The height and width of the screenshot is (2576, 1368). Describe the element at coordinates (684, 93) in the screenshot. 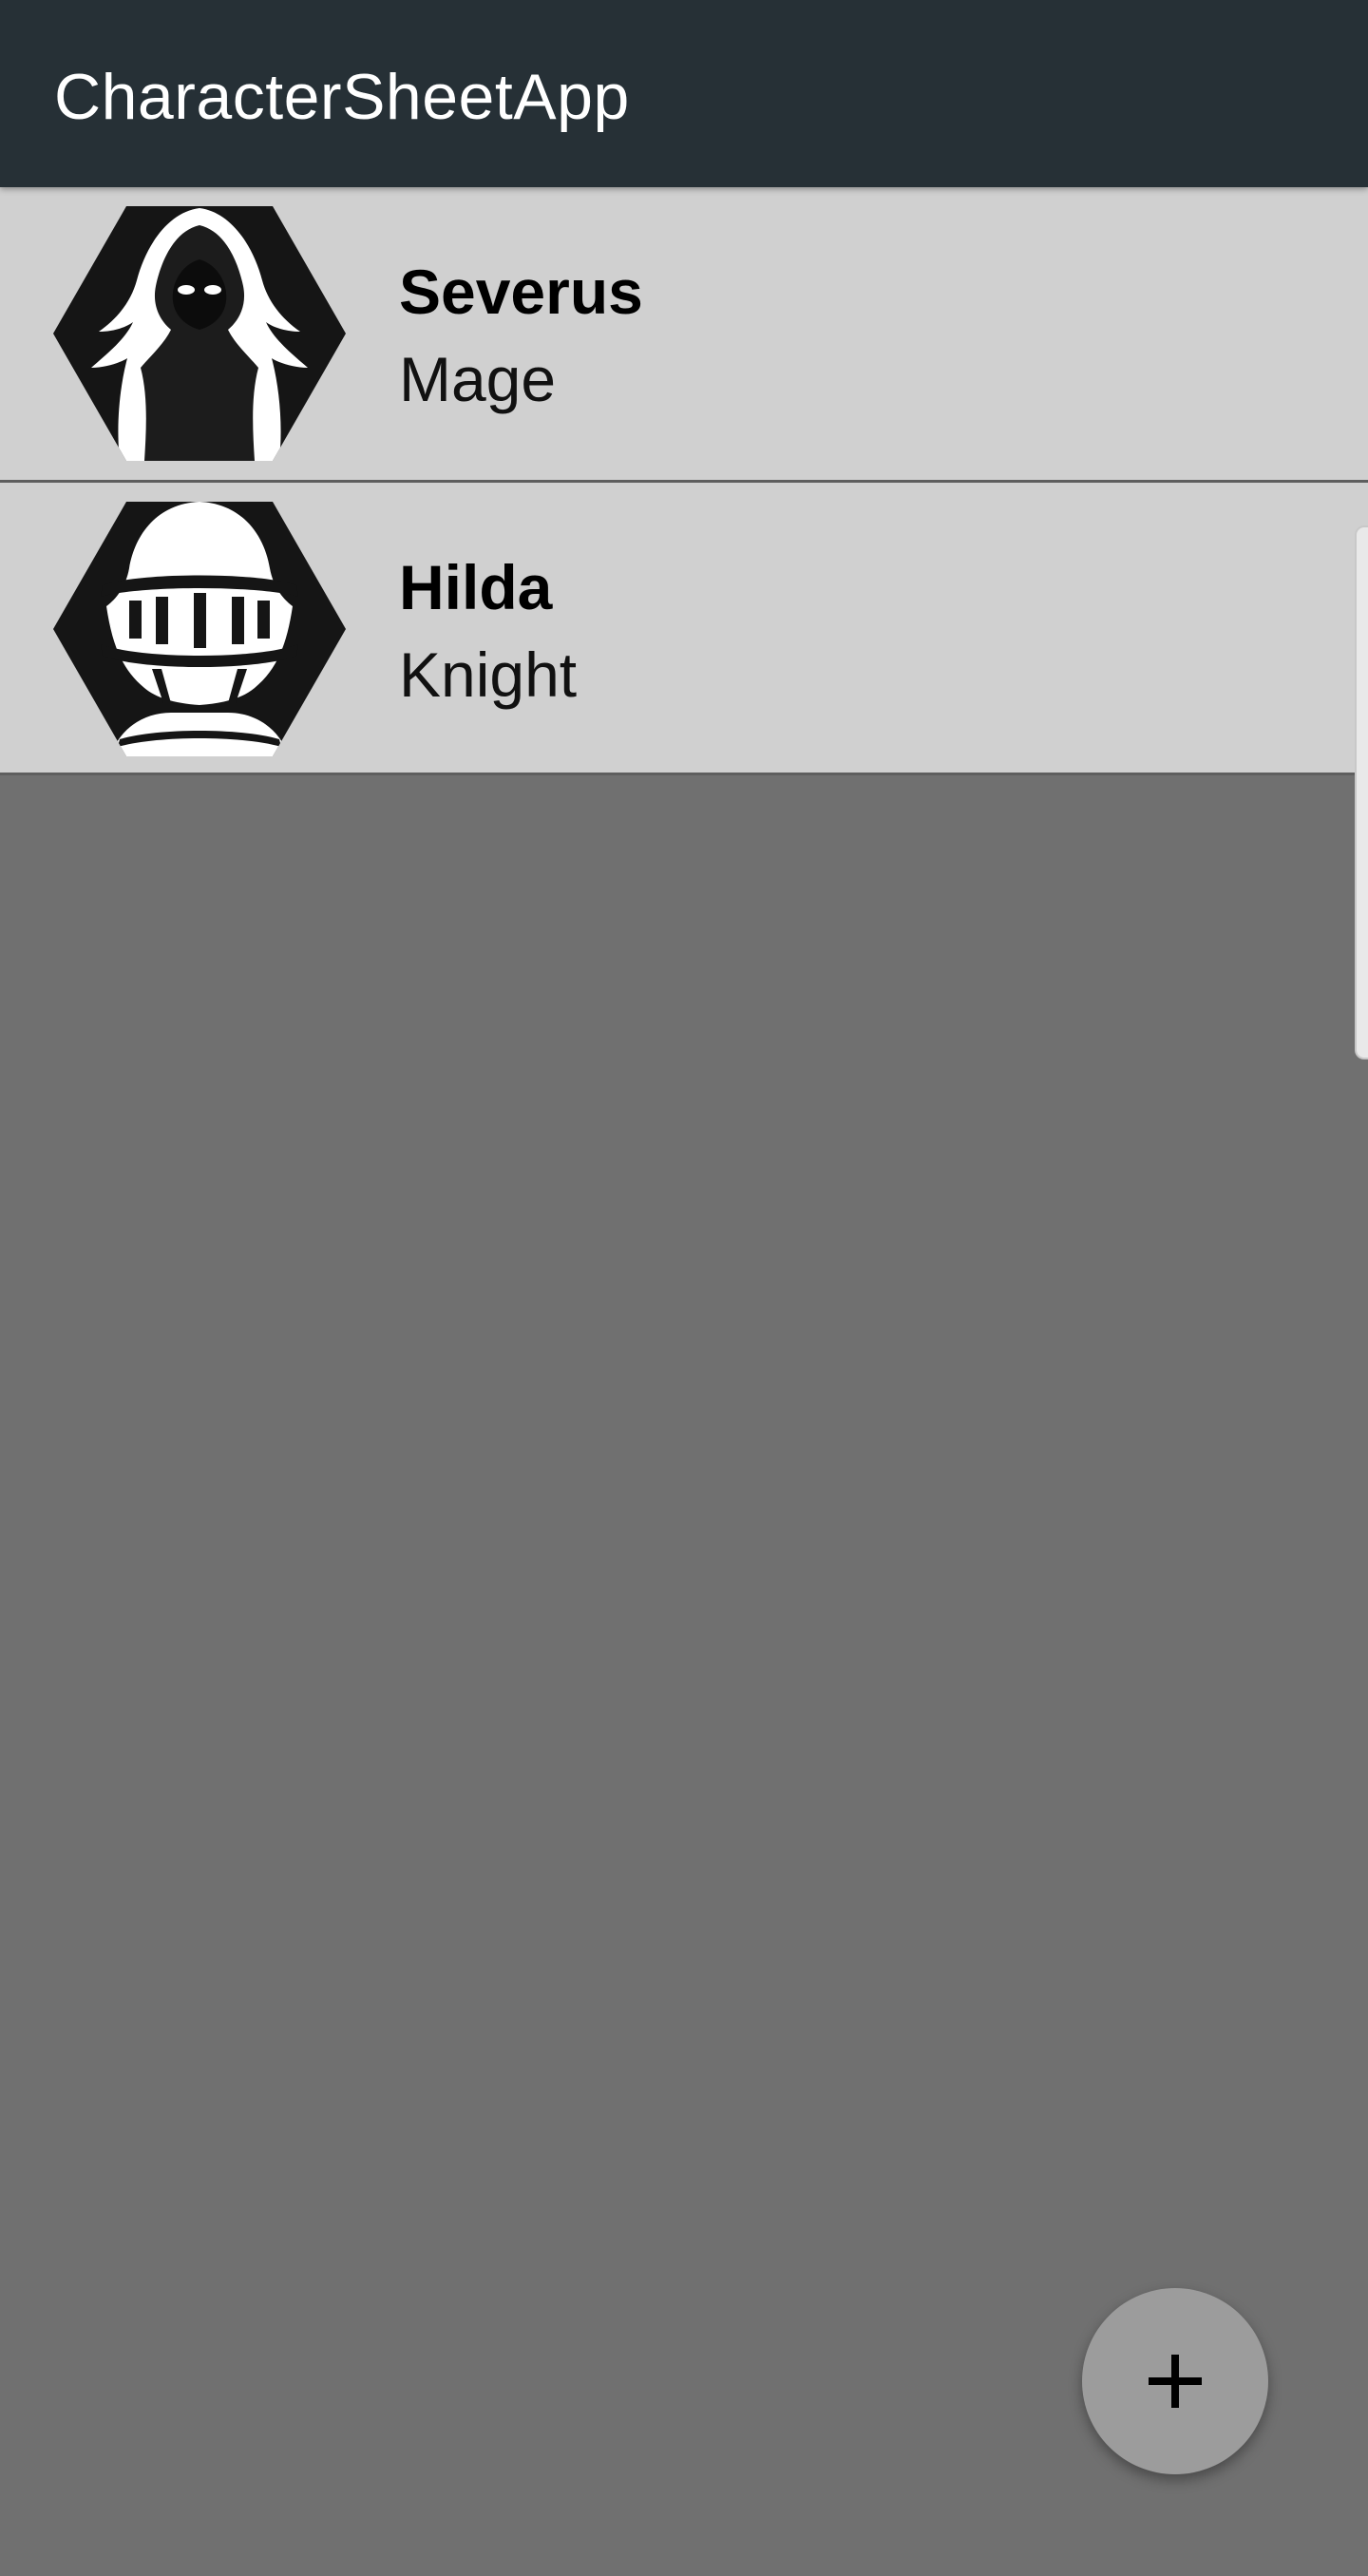

I see `app-bar: CharacterSheetApp` at that location.